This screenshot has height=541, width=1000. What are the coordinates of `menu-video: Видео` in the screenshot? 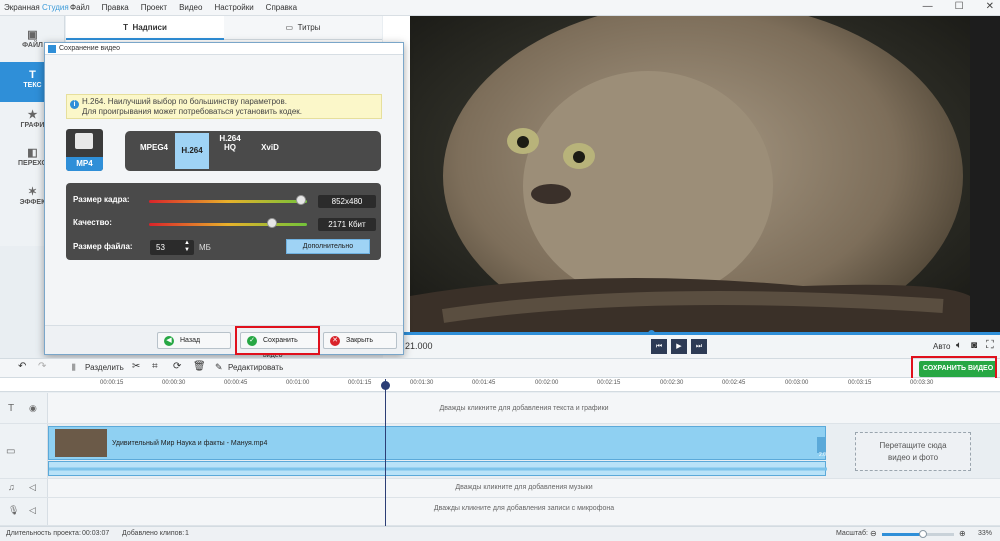 It's located at (190, 7).